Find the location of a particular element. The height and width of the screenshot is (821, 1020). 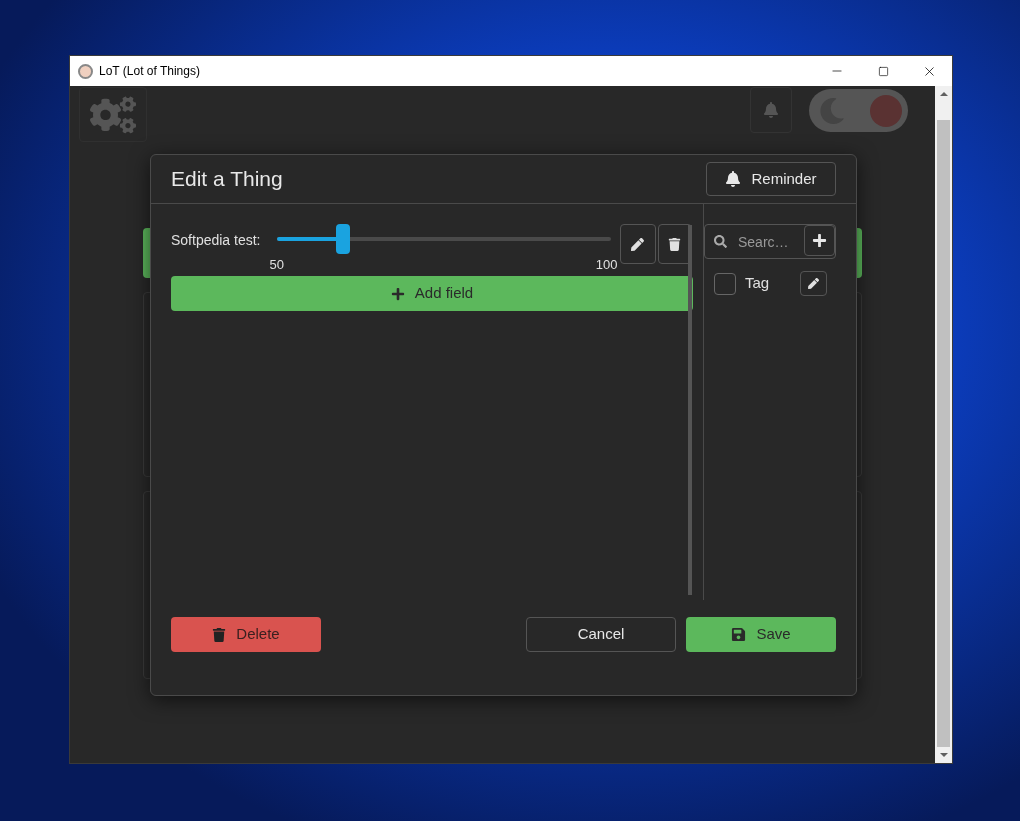

slider-thumb is located at coordinates (343, 239).